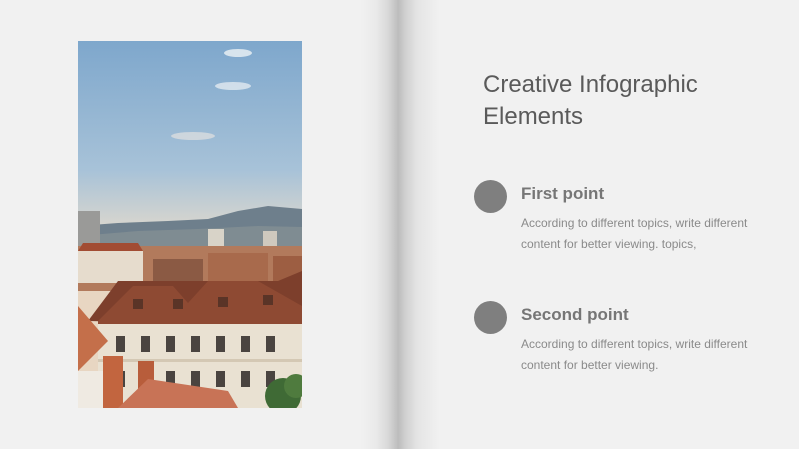 This screenshot has height=449, width=799. Describe the element at coordinates (575, 314) in the screenshot. I see `point-heading: Second point` at that location.